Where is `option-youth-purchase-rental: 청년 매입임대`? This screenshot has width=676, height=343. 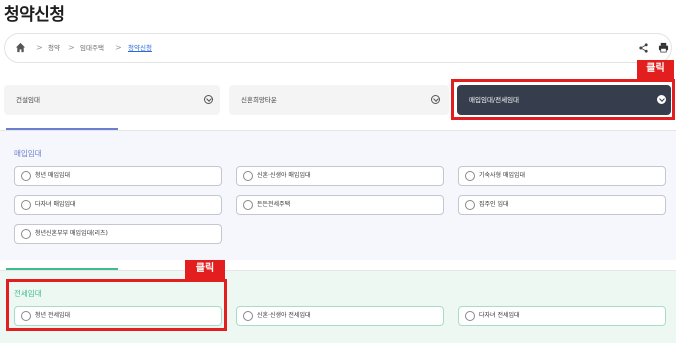 option-youth-purchase-rental: 청년 매입임대 is located at coordinates (118, 176).